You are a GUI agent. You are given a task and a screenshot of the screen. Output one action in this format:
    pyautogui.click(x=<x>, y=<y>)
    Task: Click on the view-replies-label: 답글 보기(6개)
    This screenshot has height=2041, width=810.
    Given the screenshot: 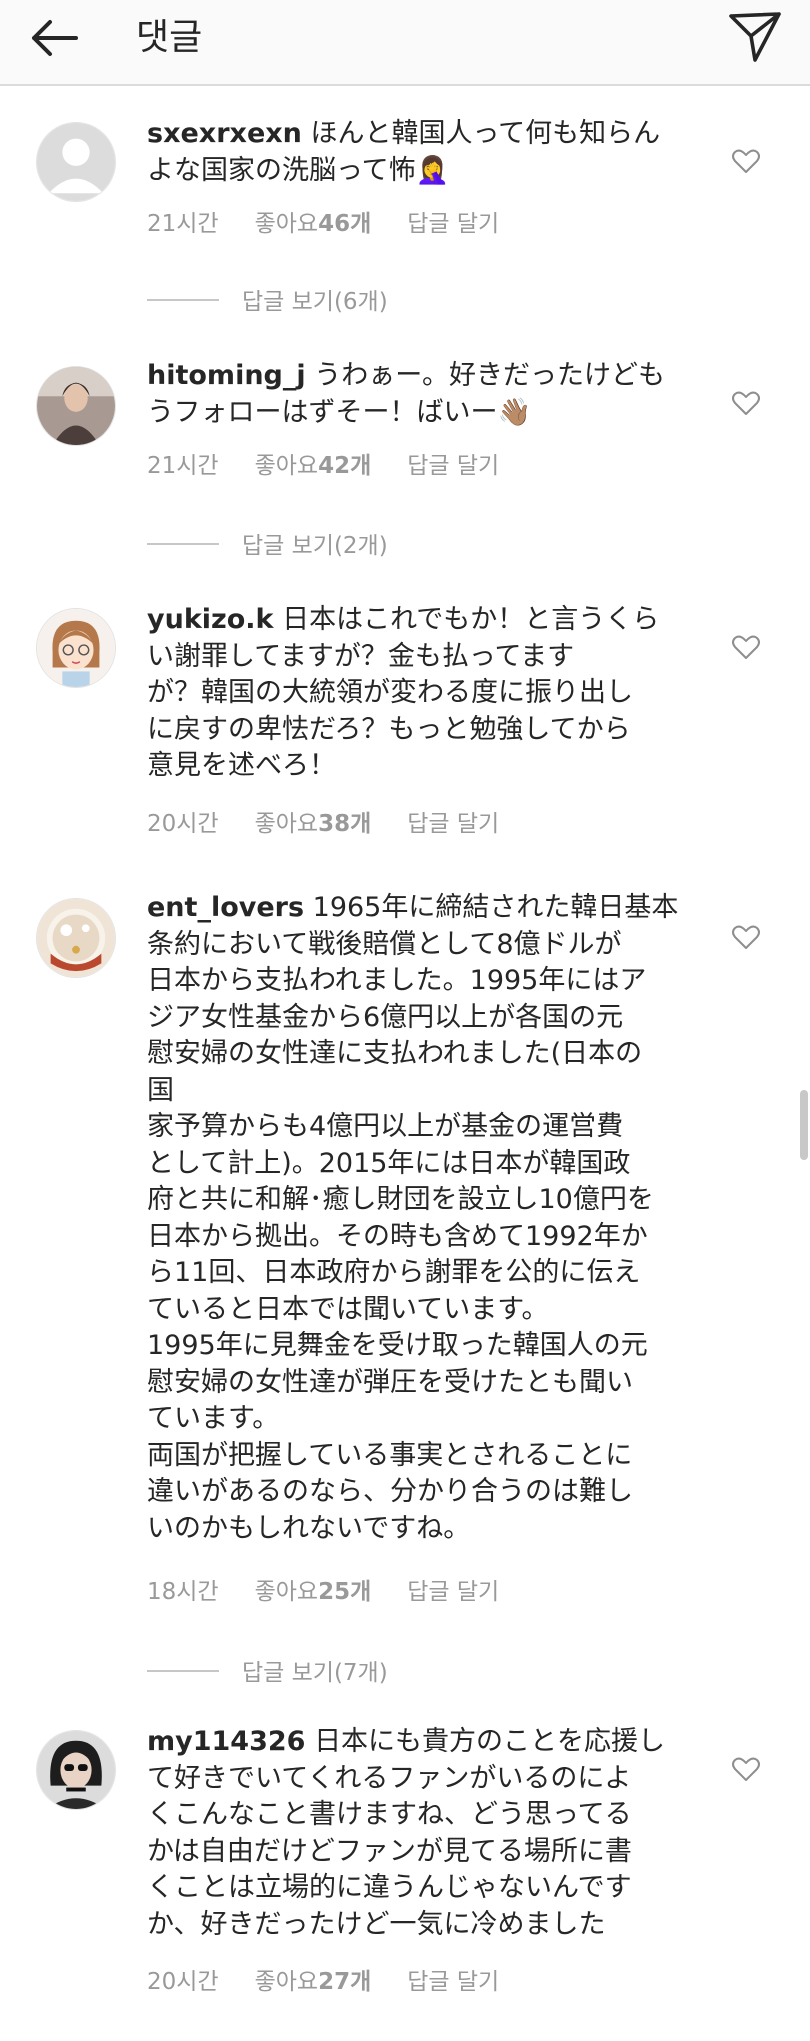 What is the action you would take?
    pyautogui.click(x=315, y=302)
    